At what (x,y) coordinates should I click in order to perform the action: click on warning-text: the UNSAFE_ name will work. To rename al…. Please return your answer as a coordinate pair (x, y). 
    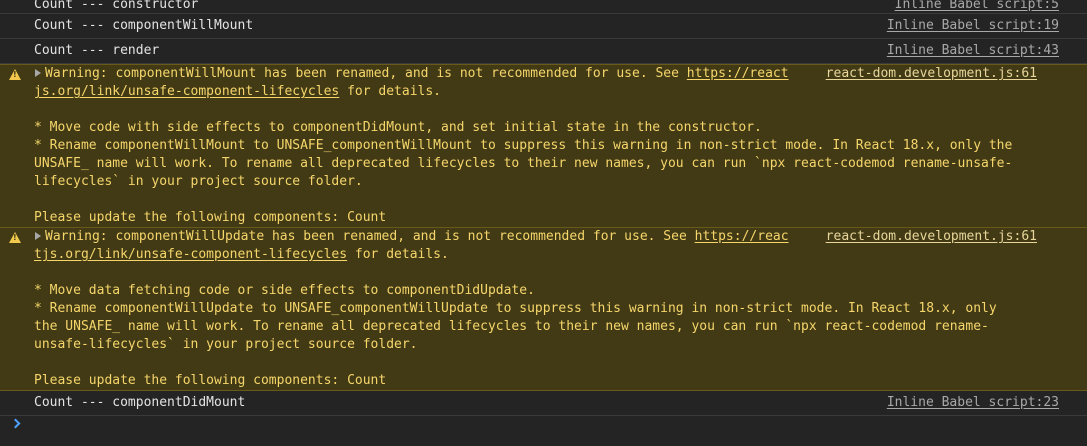
    Looking at the image, I should click on (511, 326).